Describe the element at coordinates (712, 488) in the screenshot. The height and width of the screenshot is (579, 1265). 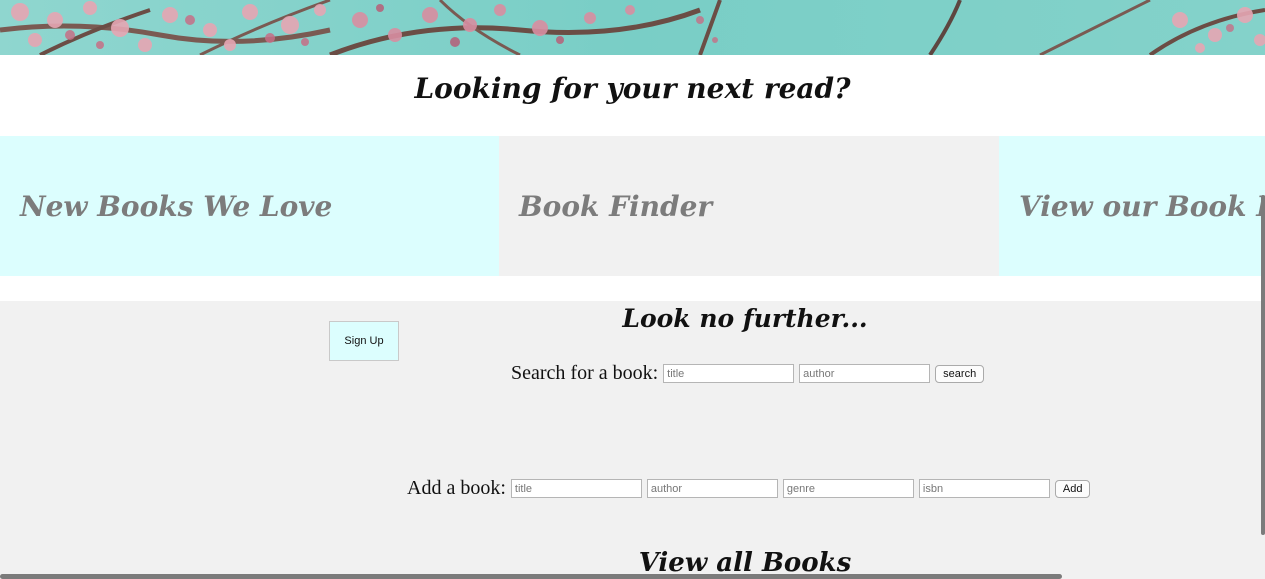
I see `add-author-input` at that location.